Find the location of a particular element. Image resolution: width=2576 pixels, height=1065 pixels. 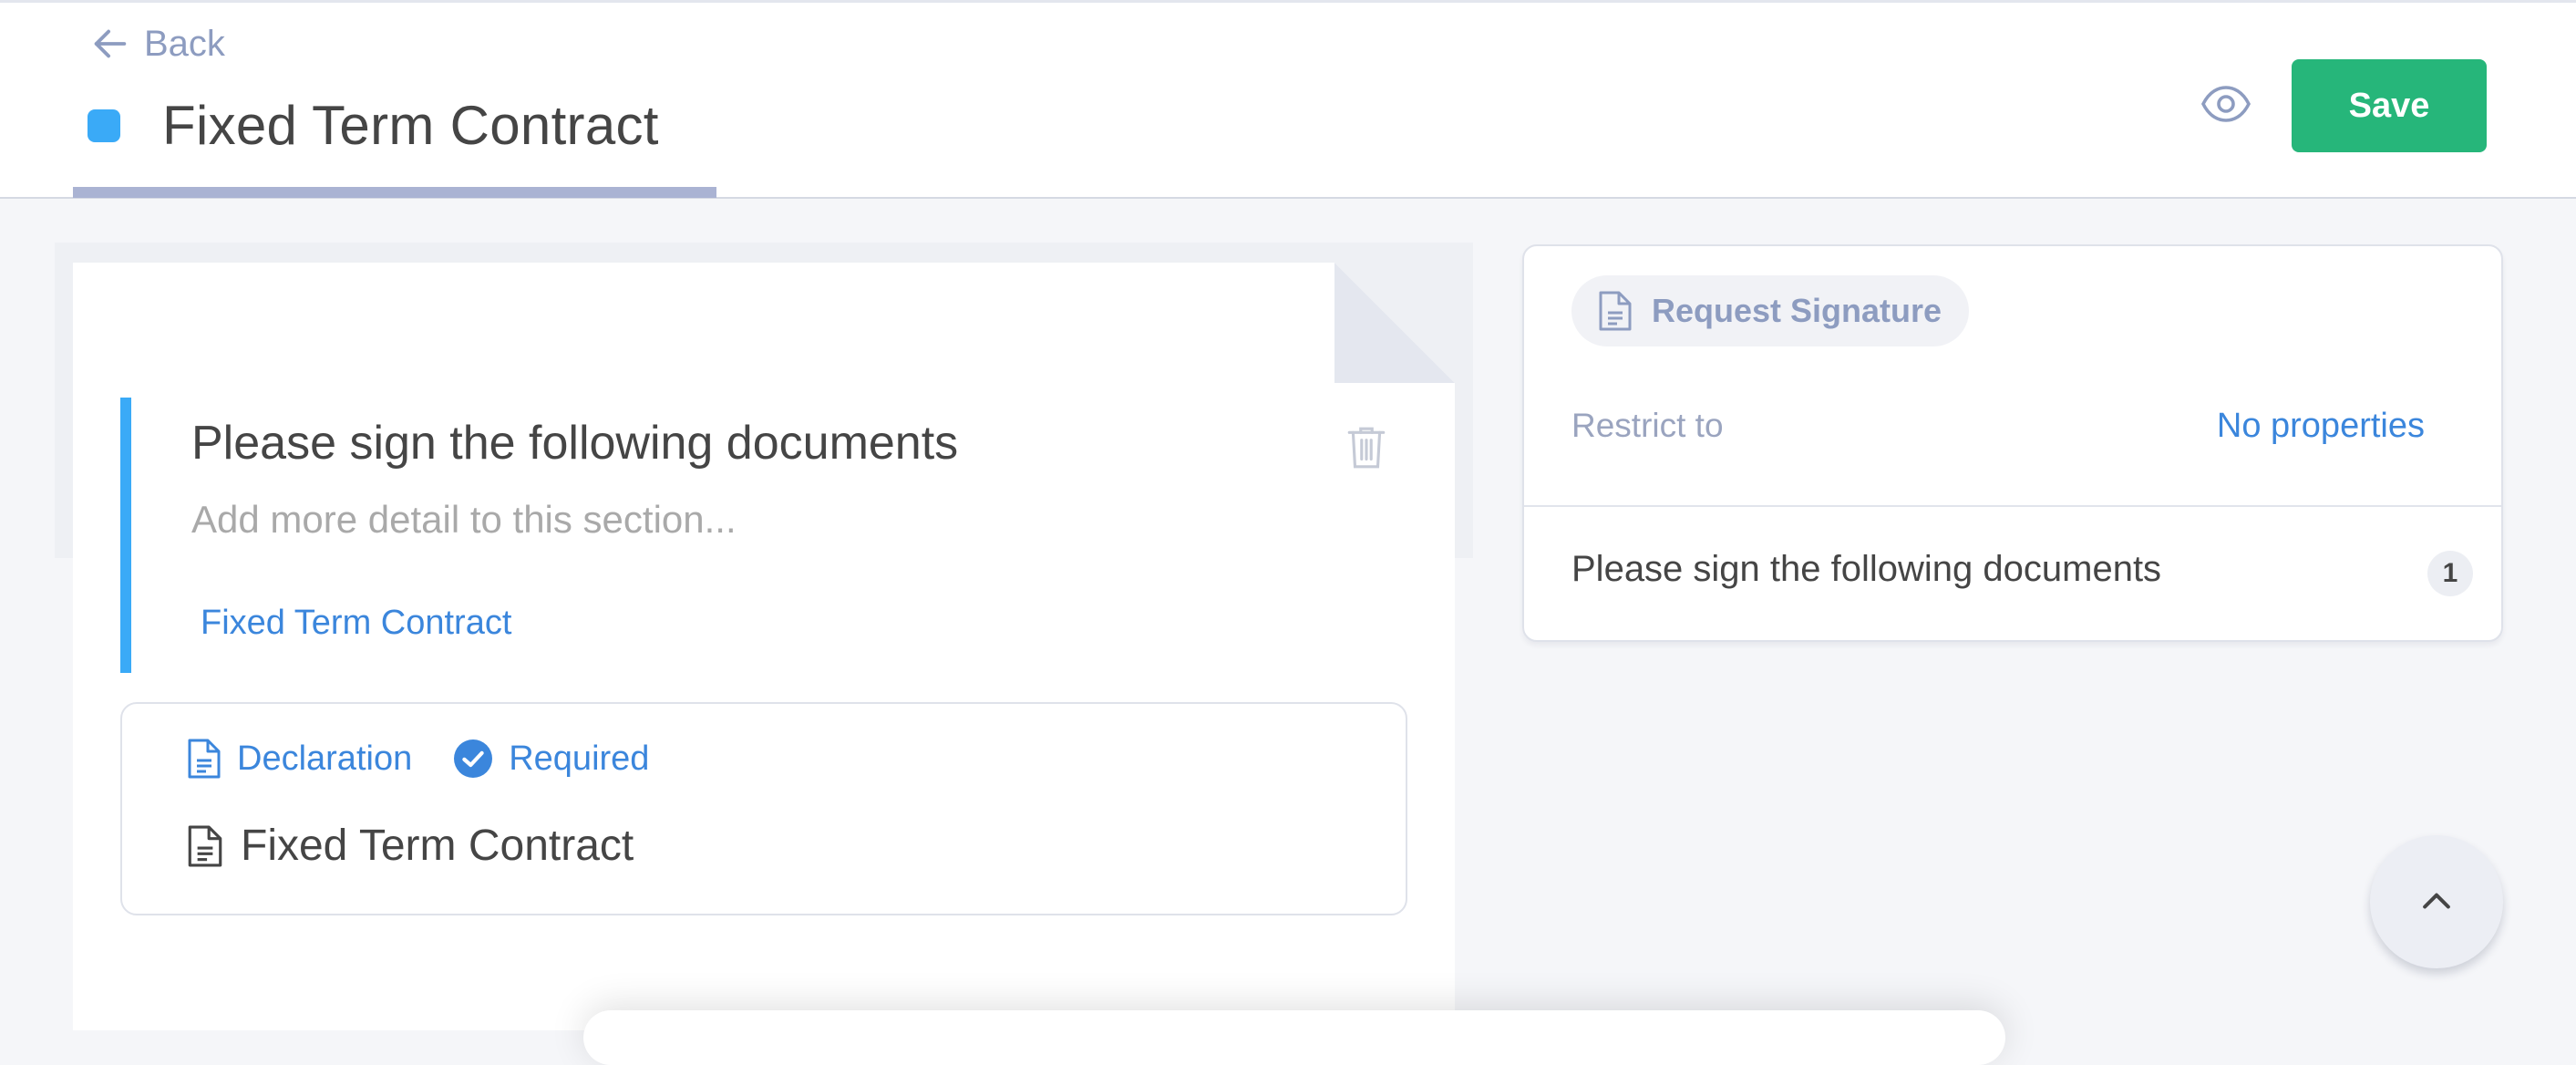

declaration-tags: Declaration Required is located at coordinates (439, 759).